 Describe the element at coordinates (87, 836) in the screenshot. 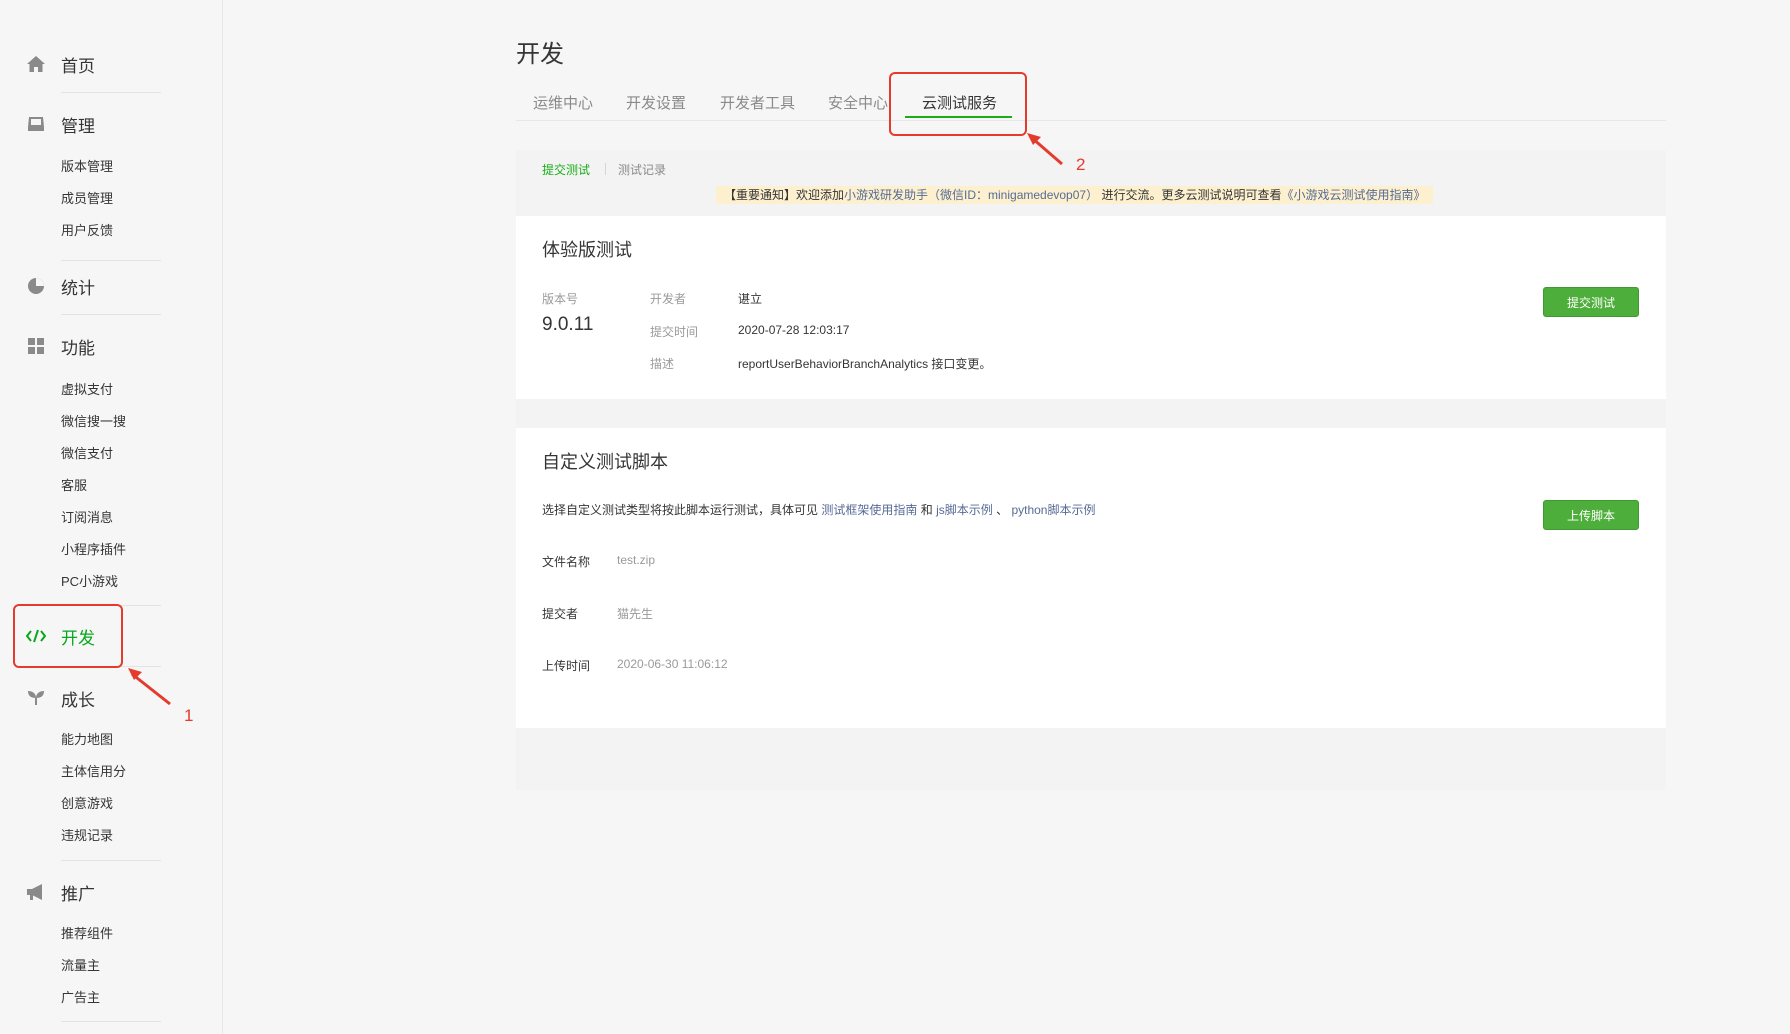

I see `sidebar-subitem-violations: 违规记录` at that location.